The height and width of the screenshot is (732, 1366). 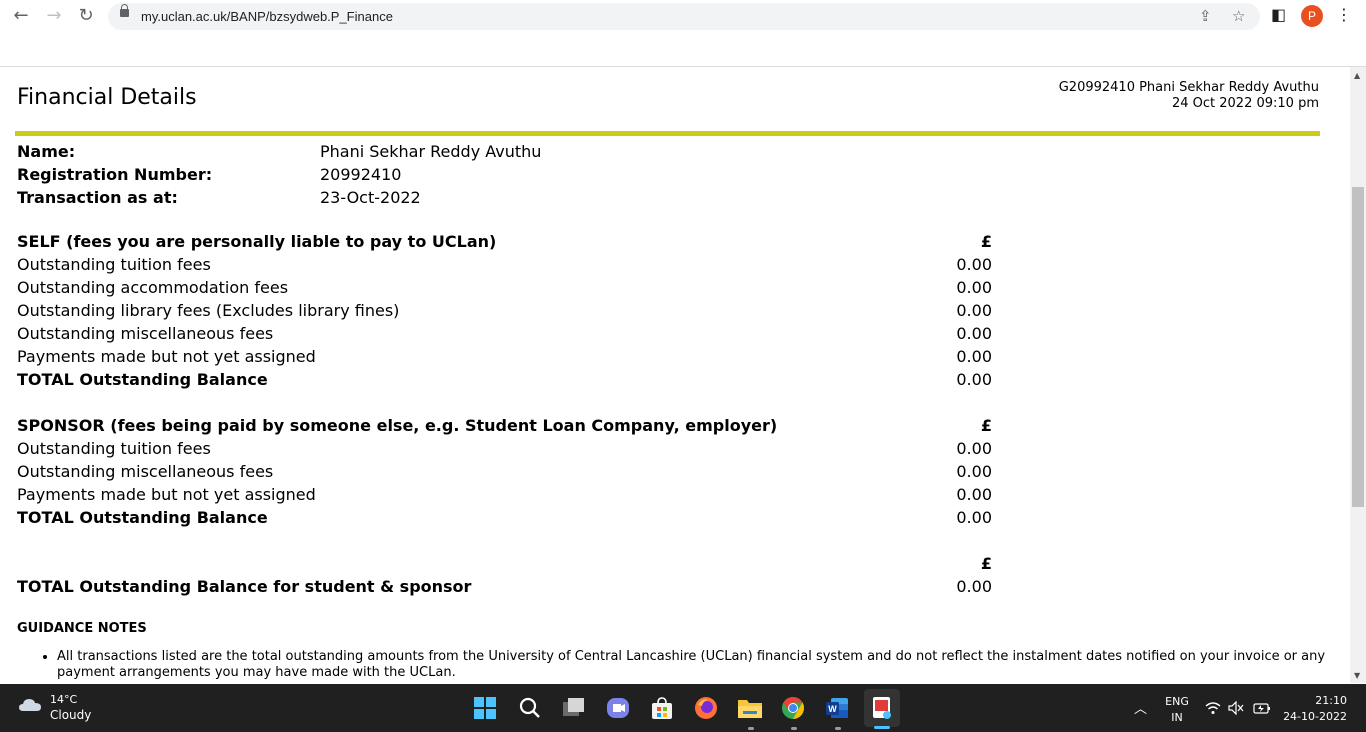 What do you see at coordinates (30, 705) in the screenshot?
I see `cloud-icon` at bounding box center [30, 705].